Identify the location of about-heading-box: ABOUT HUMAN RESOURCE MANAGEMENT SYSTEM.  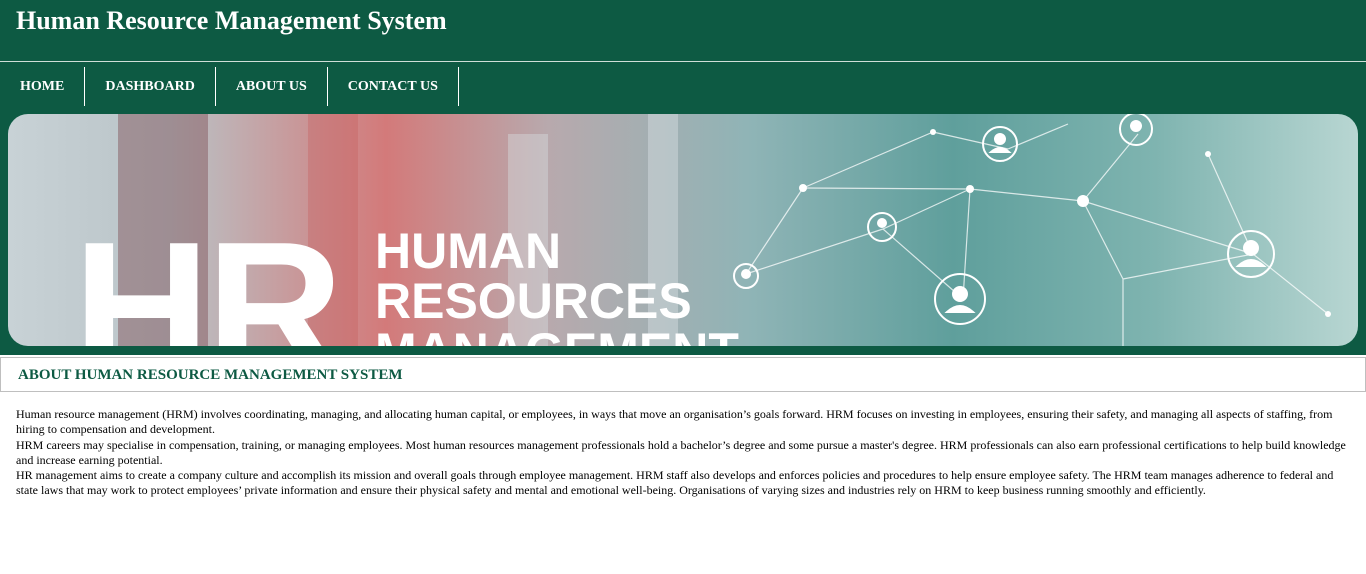
(683, 374).